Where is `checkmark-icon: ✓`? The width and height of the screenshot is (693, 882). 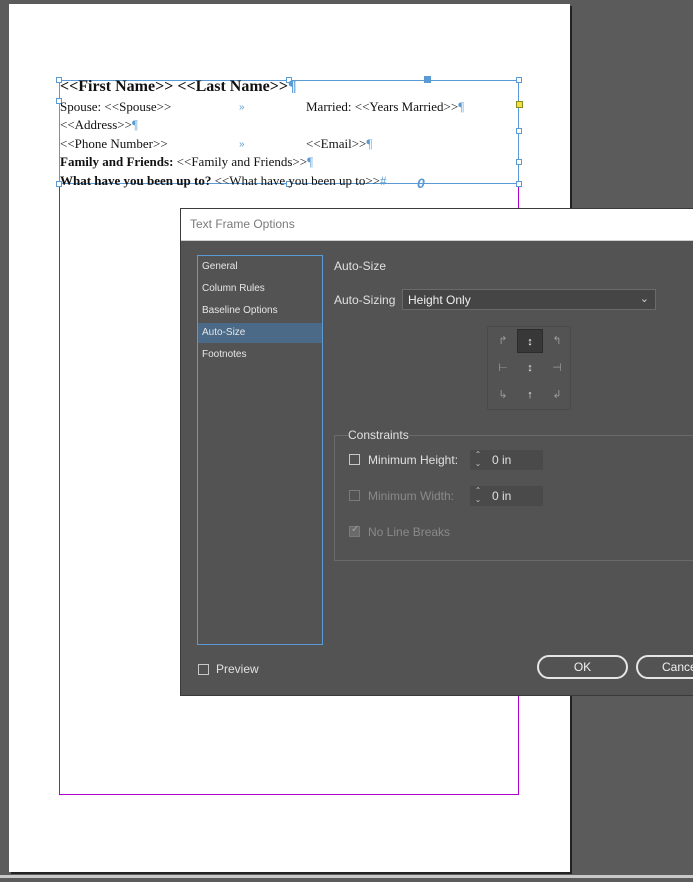 checkmark-icon: ✓ is located at coordinates (355, 529).